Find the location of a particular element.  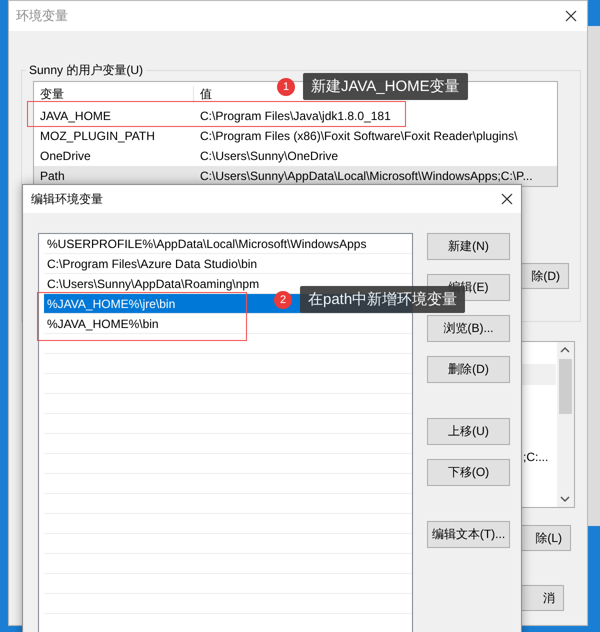

table-cell-text: C:\Program Files\Java\jdk1.8.0_181 is located at coordinates (295, 116).